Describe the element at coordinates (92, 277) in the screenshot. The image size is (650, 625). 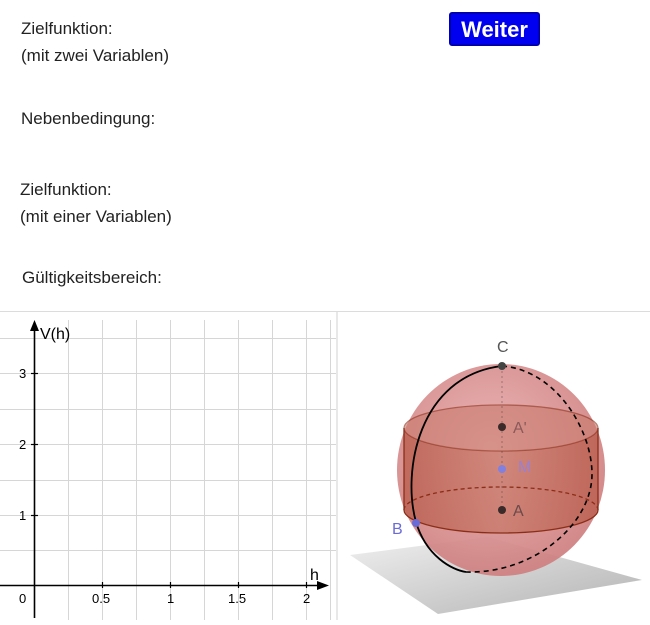
I see `gueltigkeitsbereich-label: Gültigkeitsbereich:` at that location.